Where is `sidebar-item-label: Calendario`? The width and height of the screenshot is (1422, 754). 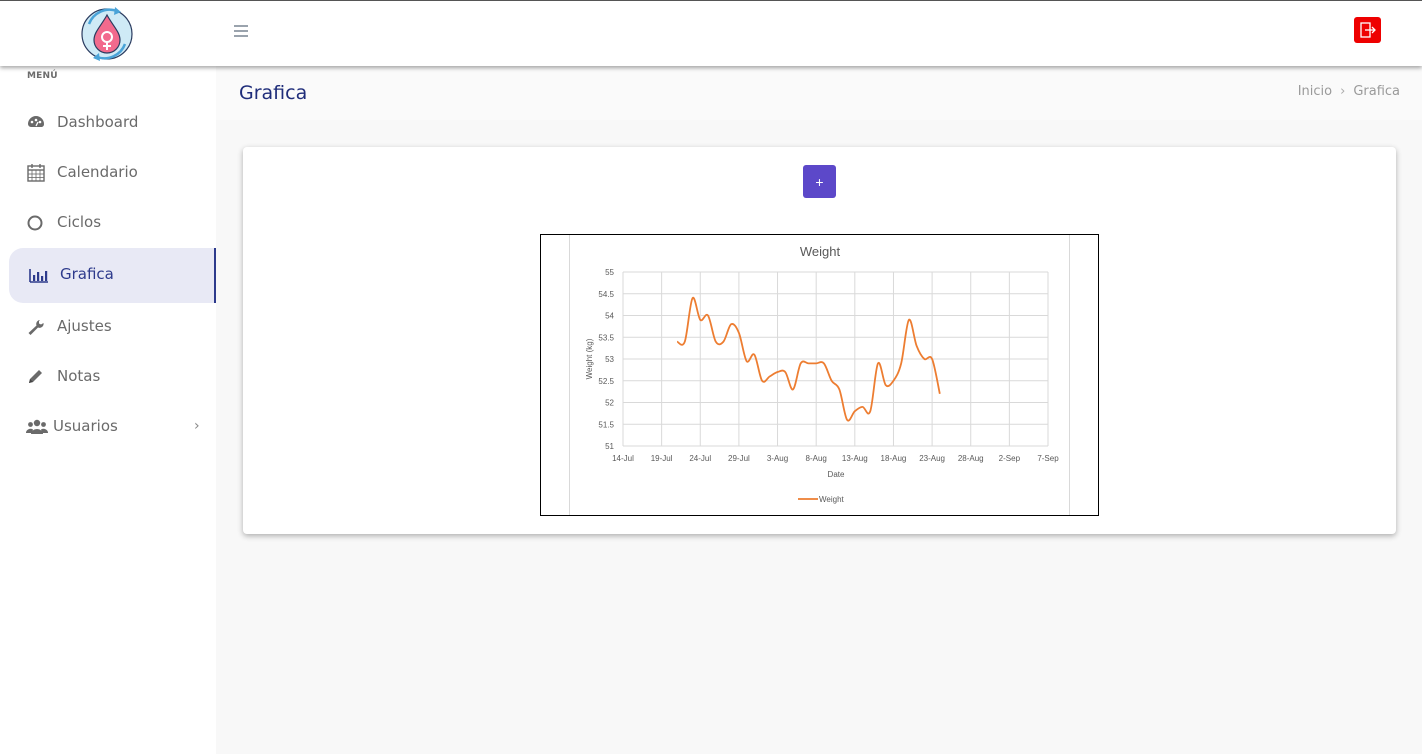 sidebar-item-label: Calendario is located at coordinates (97, 172).